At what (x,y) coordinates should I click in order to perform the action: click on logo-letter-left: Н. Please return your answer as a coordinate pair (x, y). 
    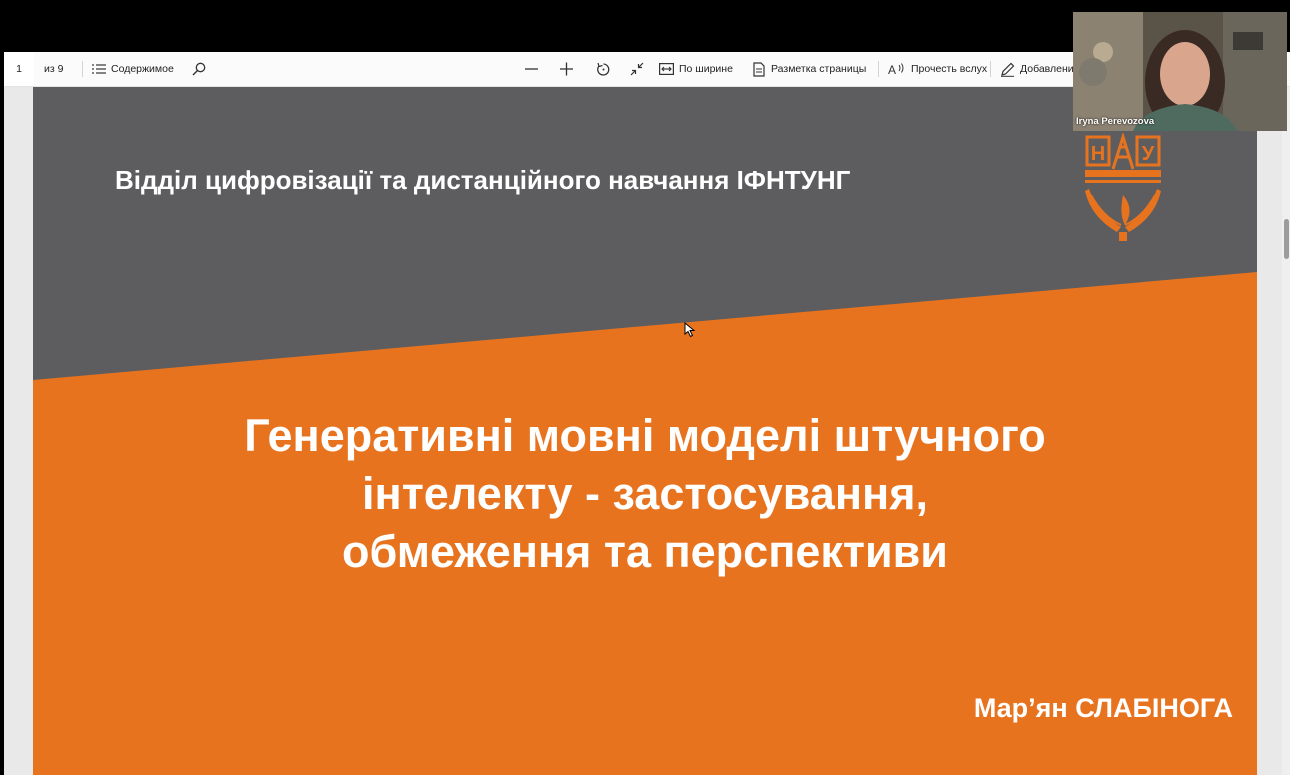
    Looking at the image, I should click on (1098, 154).